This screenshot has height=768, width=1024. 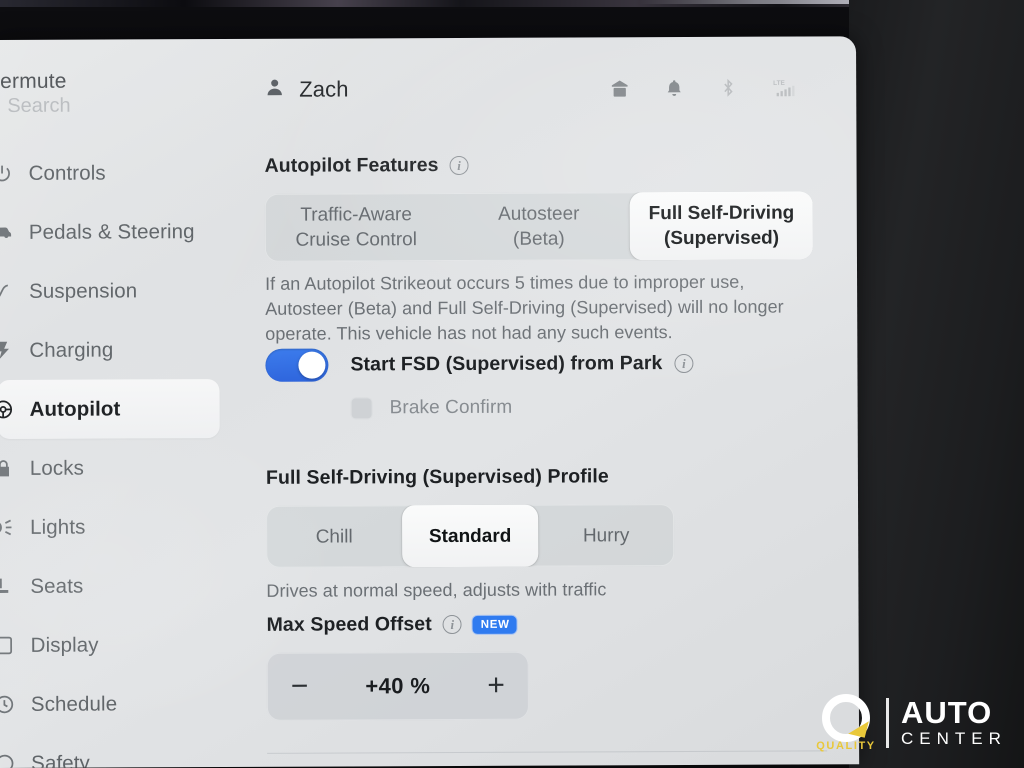 I want to click on segment-autosteer-beta: Autosteer (Beta), so click(x=538, y=226).